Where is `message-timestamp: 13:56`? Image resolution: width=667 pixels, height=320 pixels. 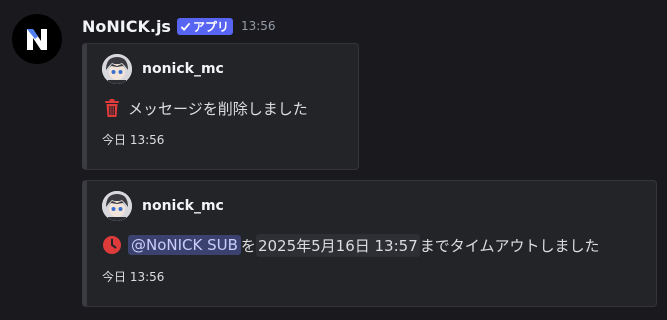
message-timestamp: 13:56 is located at coordinates (258, 26).